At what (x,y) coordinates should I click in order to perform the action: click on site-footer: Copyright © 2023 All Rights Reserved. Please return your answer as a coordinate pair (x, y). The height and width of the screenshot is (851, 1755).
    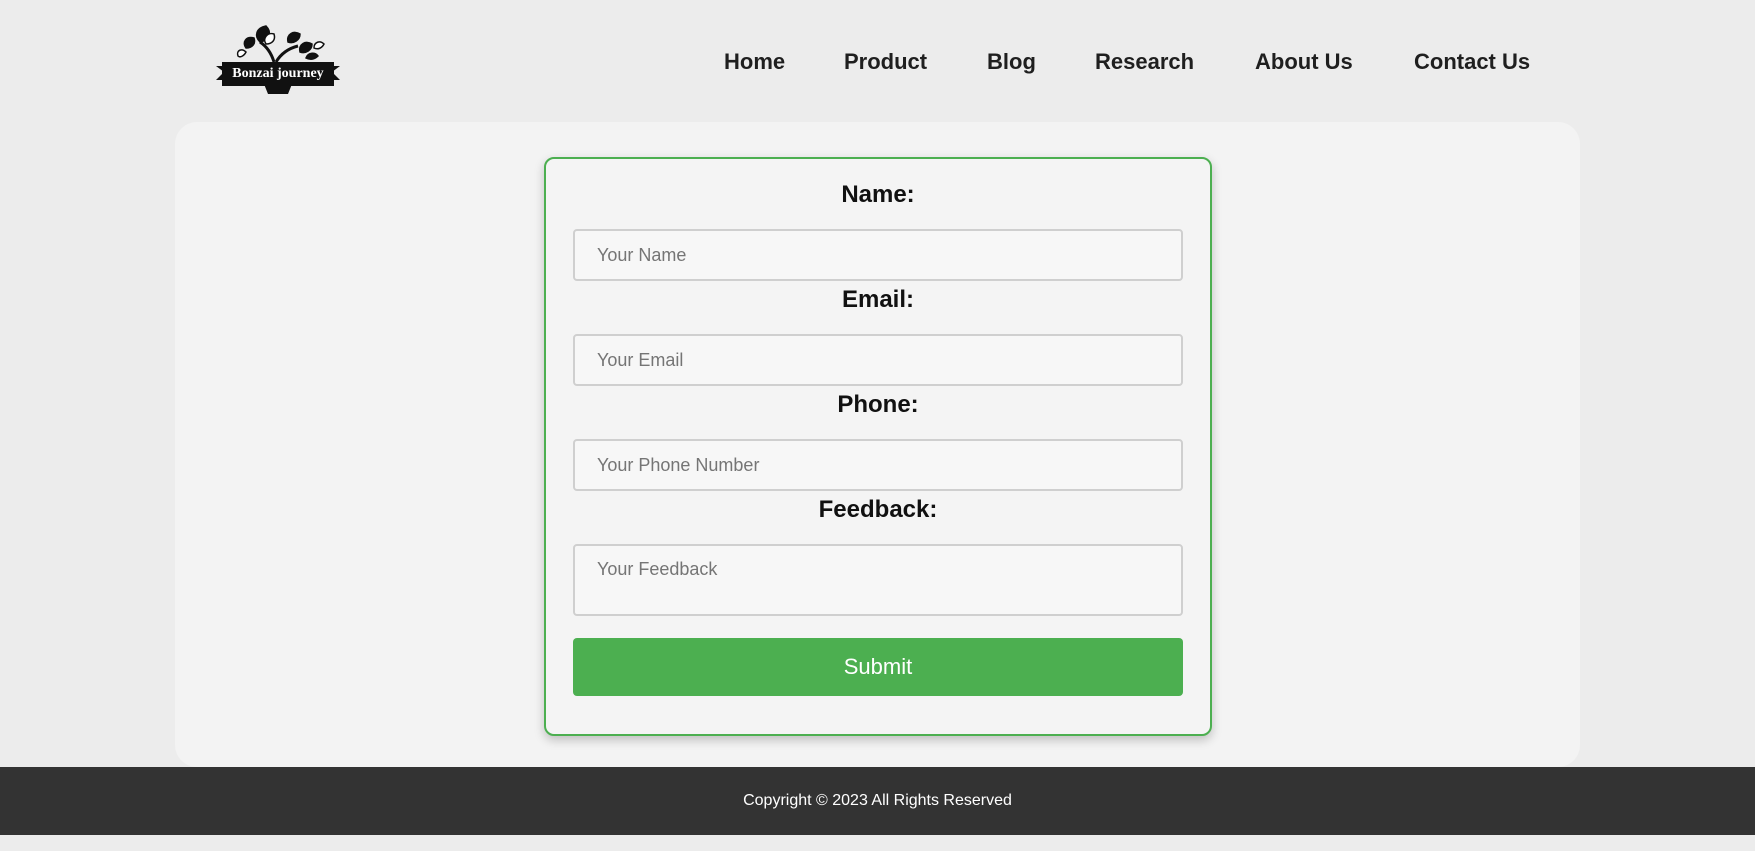
    Looking at the image, I should click on (877, 801).